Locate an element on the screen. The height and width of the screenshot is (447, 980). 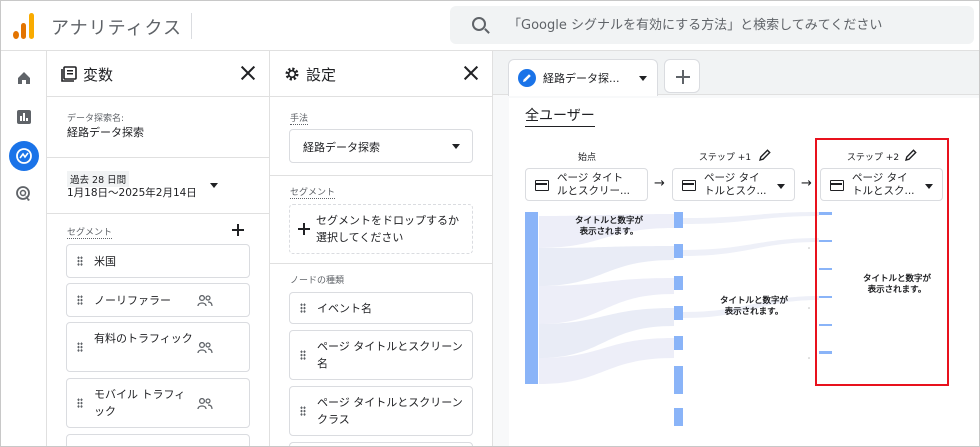
technique-select: 経路データ探索 is located at coordinates (381, 146).